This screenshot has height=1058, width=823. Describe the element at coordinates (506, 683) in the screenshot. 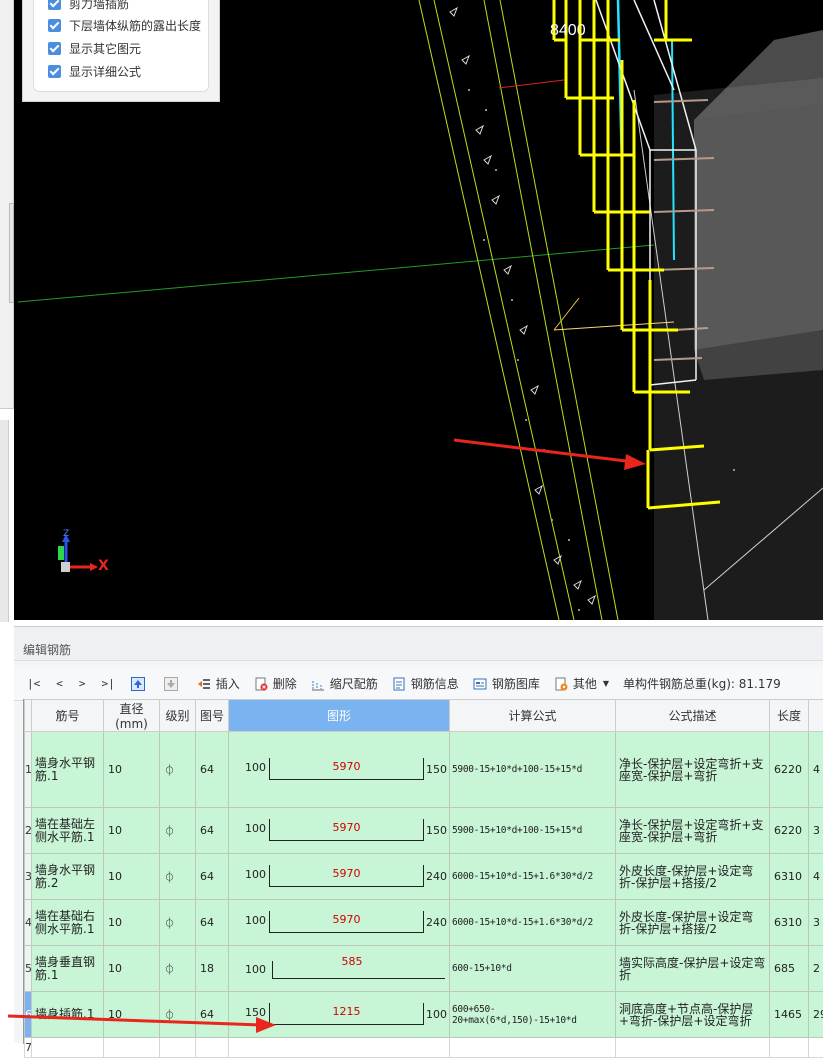

I see `rebar-library-button: 钢筋图库` at that location.